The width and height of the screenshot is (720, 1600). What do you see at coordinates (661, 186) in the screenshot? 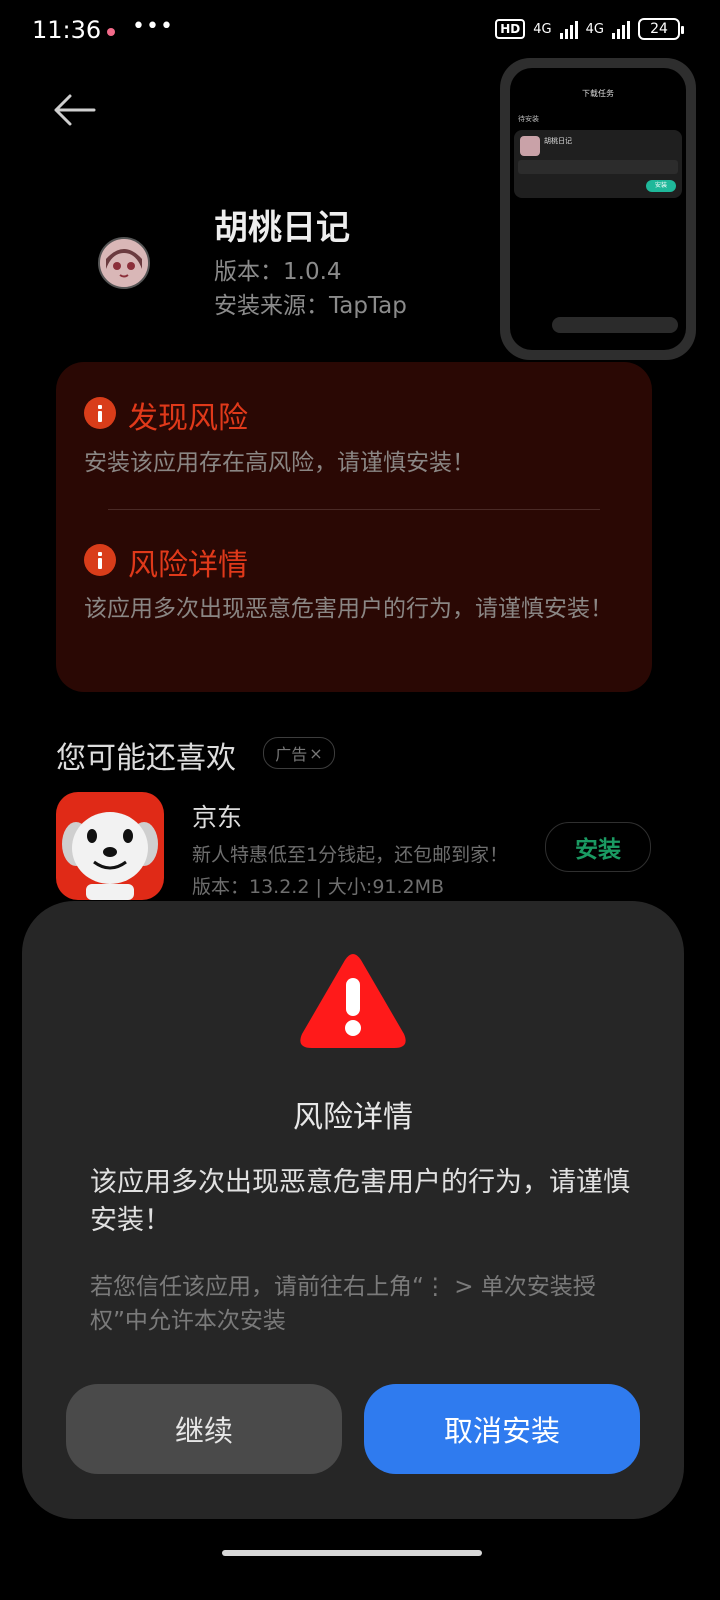
I see `preview-install-button: 安装` at bounding box center [661, 186].